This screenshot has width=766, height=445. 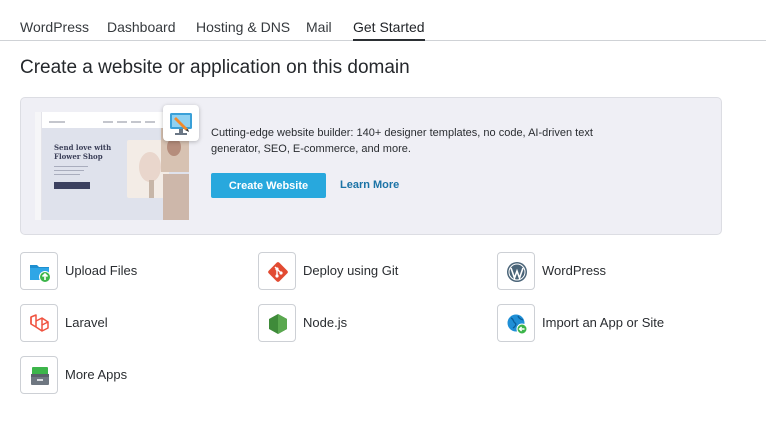 What do you see at coordinates (277, 323) in the screenshot?
I see `nodejs-icon` at bounding box center [277, 323].